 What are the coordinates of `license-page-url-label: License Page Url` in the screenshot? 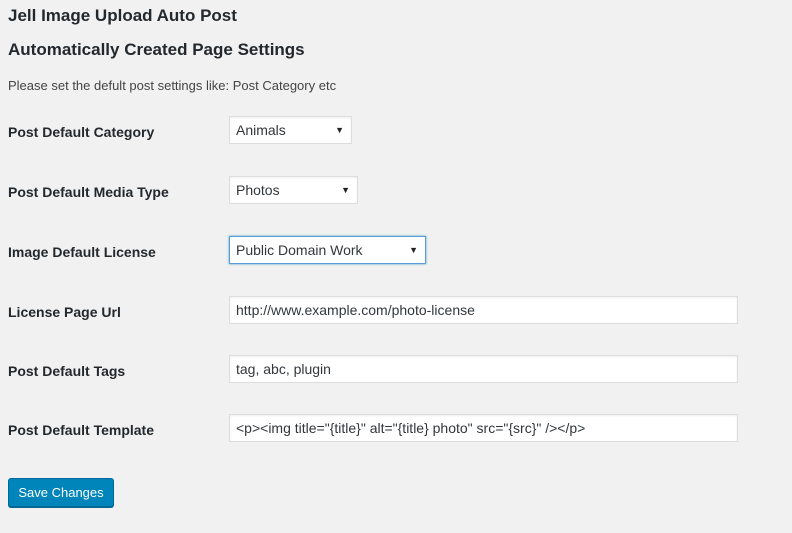 It's located at (64, 312).